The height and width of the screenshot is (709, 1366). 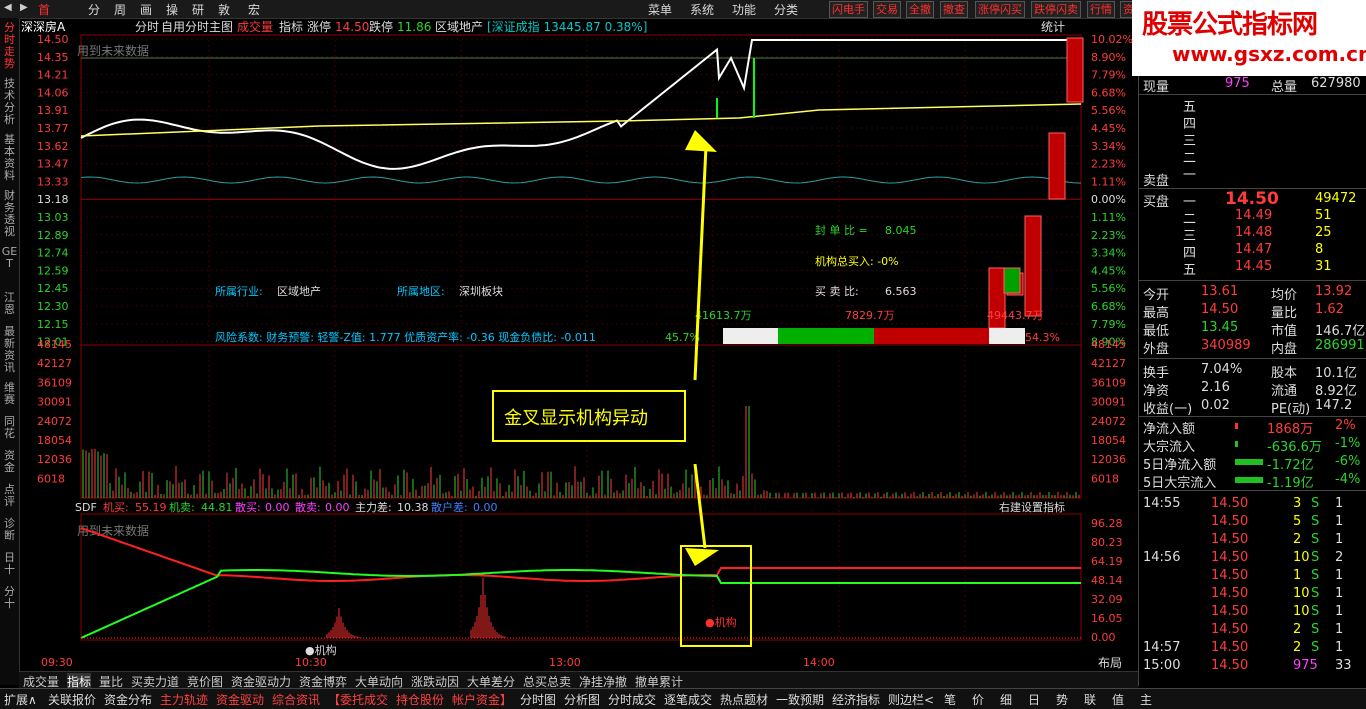 What do you see at coordinates (1161, 665) in the screenshot?
I see `quote-text: 15:00` at bounding box center [1161, 665].